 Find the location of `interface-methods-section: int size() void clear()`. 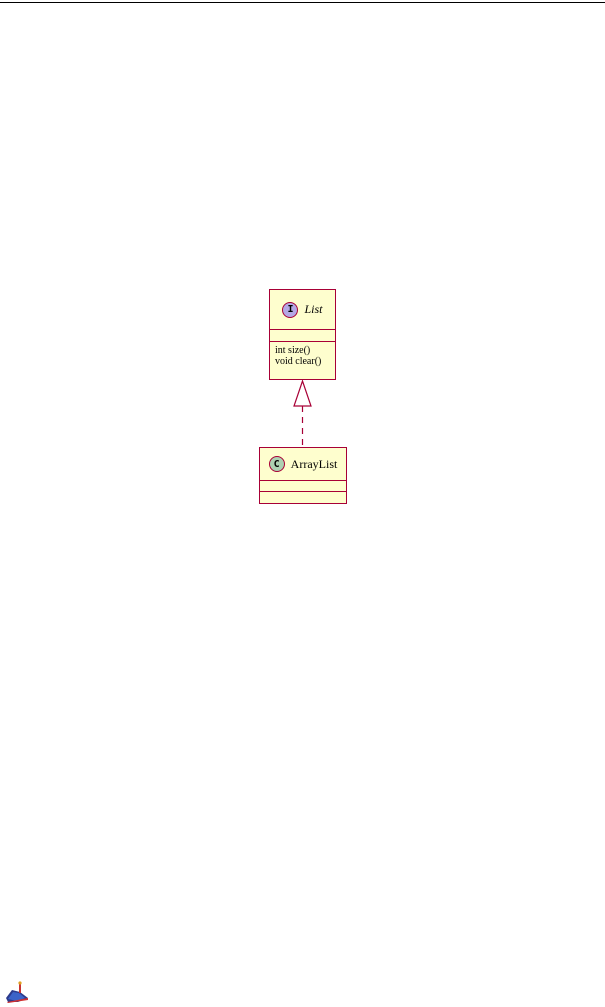

interface-methods-section: int size() void clear() is located at coordinates (302, 354).